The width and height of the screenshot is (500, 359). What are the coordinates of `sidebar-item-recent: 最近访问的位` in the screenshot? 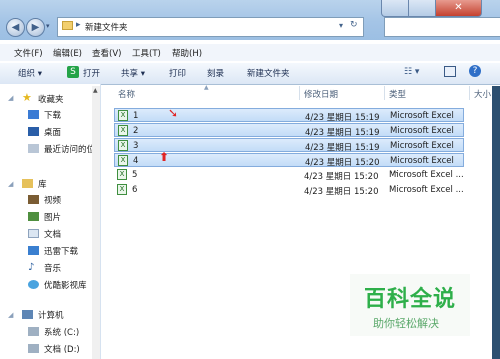 It's located at (69, 149).